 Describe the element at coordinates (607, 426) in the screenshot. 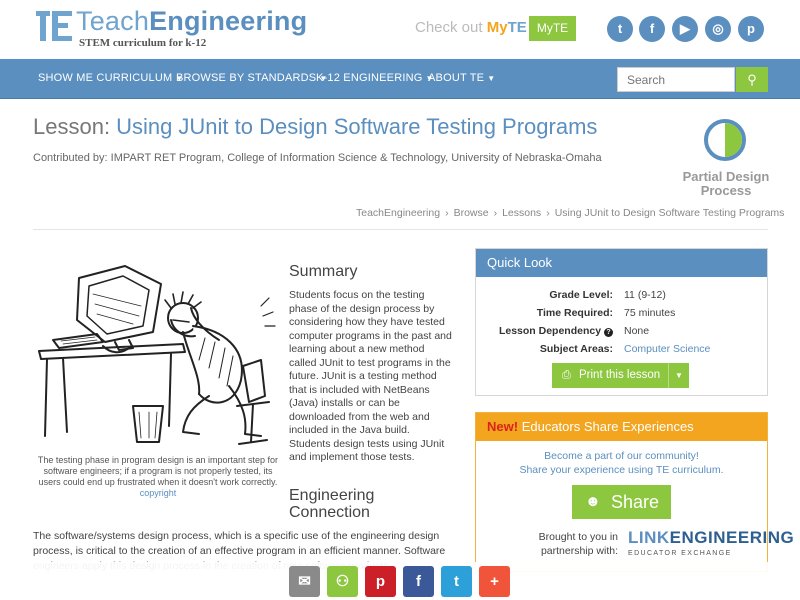

I see `educators-heading-text: Educators Share Experiences` at that location.